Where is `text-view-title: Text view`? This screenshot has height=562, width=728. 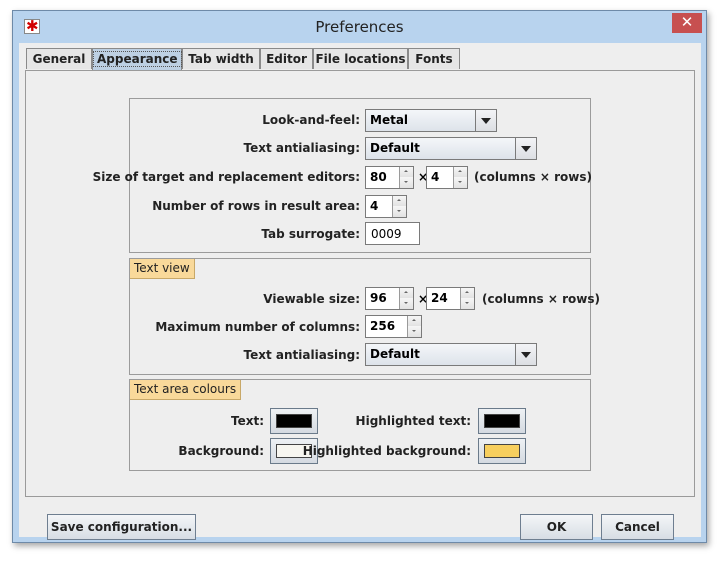 text-view-title: Text view is located at coordinates (162, 269).